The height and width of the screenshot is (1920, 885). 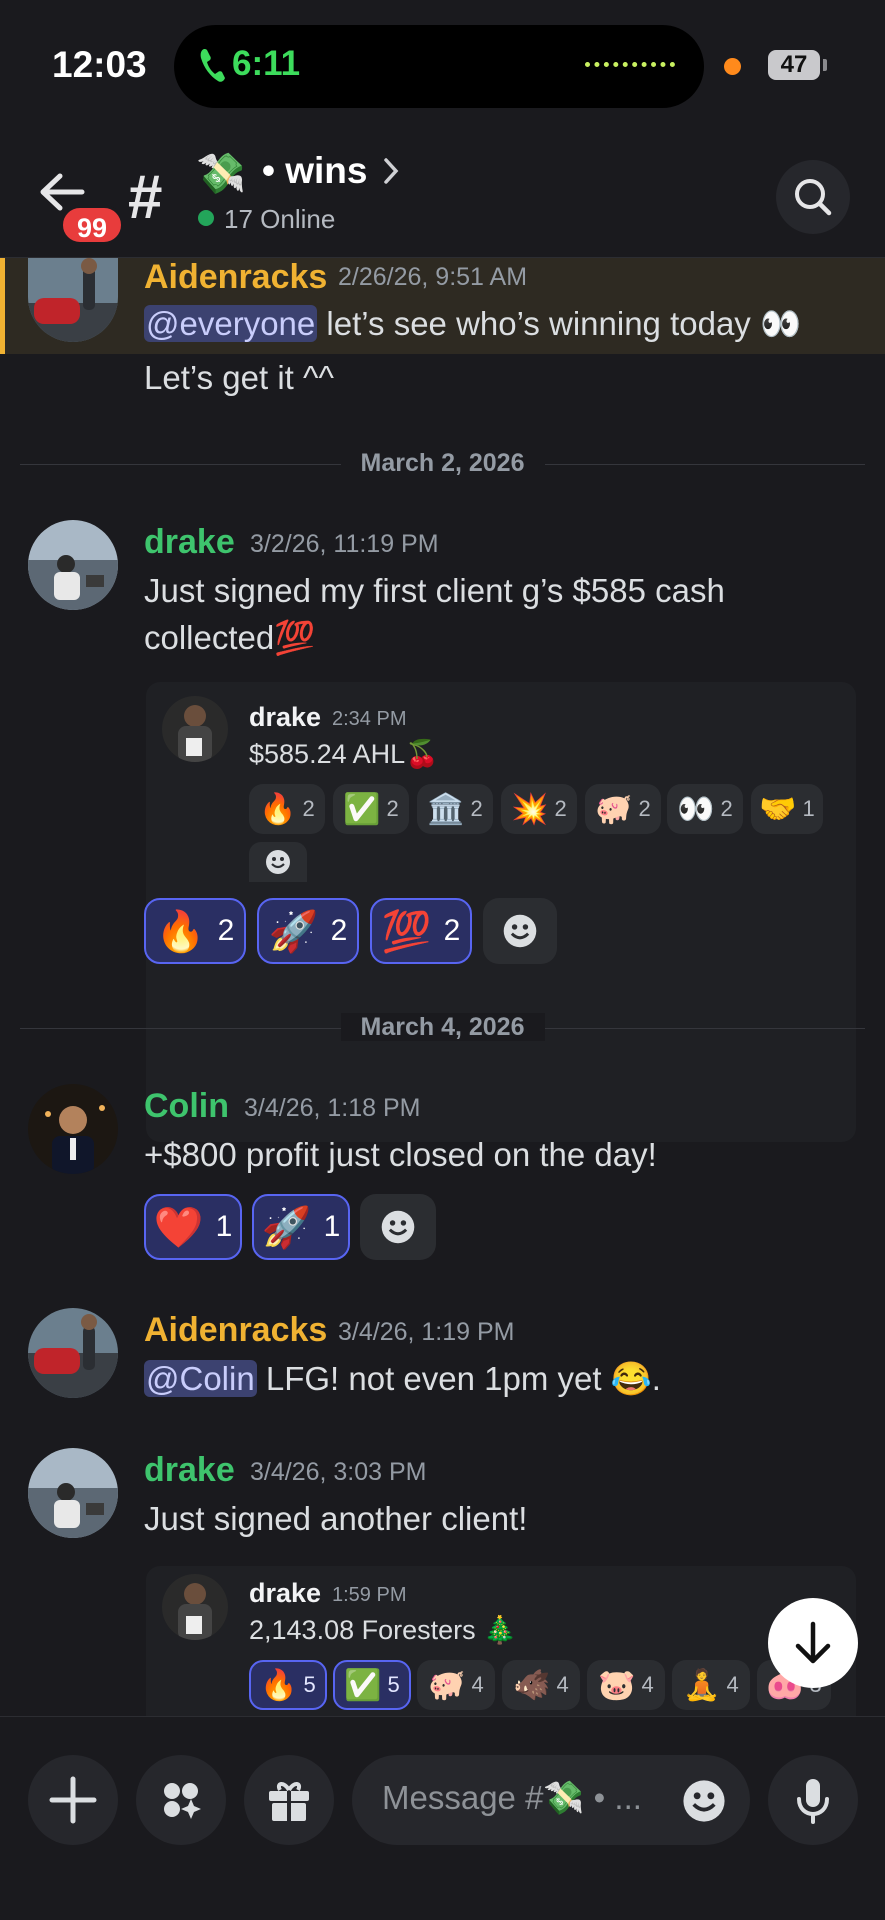 What do you see at coordinates (794, 65) in the screenshot?
I see `battery-level: 47` at bounding box center [794, 65].